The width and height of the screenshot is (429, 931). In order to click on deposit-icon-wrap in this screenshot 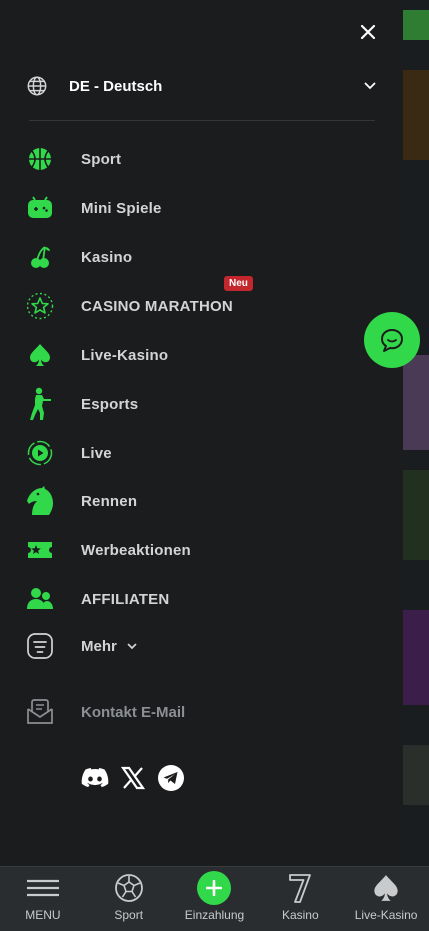, I will do `click(214, 888)`.